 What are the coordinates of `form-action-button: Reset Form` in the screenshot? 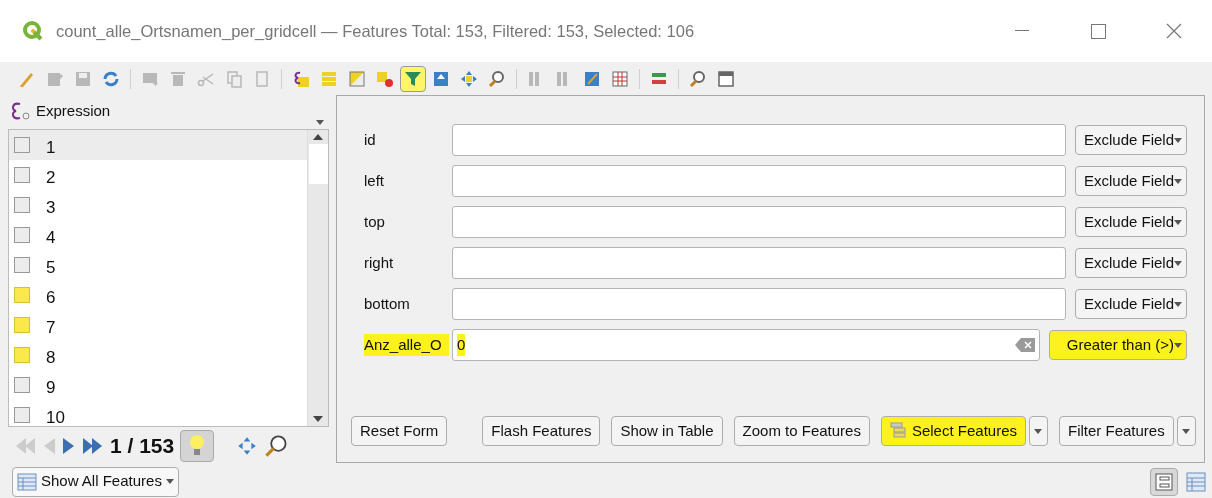 It's located at (399, 431).